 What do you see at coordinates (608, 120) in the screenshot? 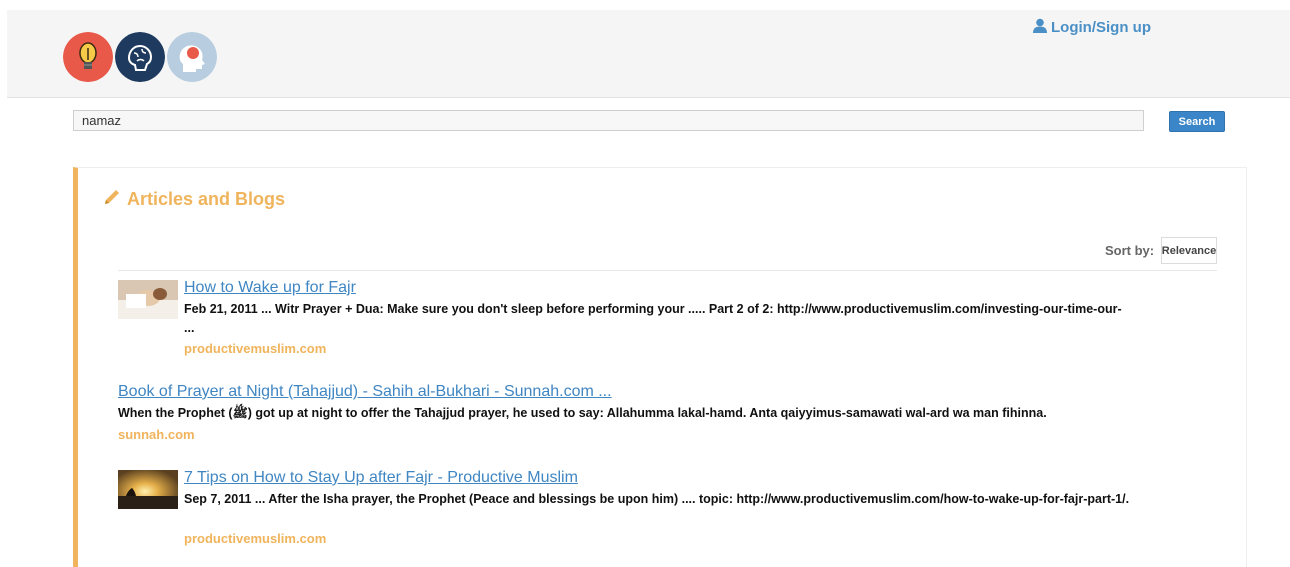
I see `search-input` at bounding box center [608, 120].